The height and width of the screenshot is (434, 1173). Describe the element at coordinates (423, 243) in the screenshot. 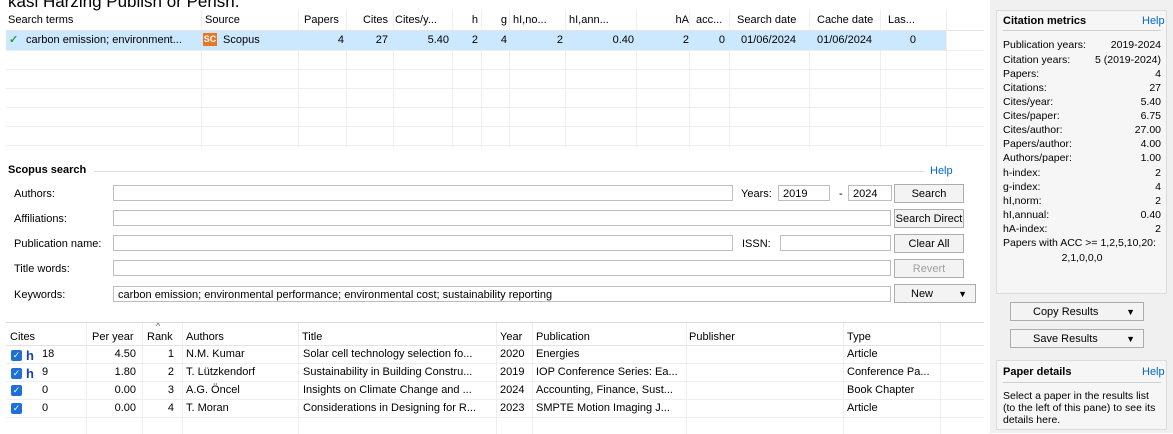

I see `publication-name-input` at that location.